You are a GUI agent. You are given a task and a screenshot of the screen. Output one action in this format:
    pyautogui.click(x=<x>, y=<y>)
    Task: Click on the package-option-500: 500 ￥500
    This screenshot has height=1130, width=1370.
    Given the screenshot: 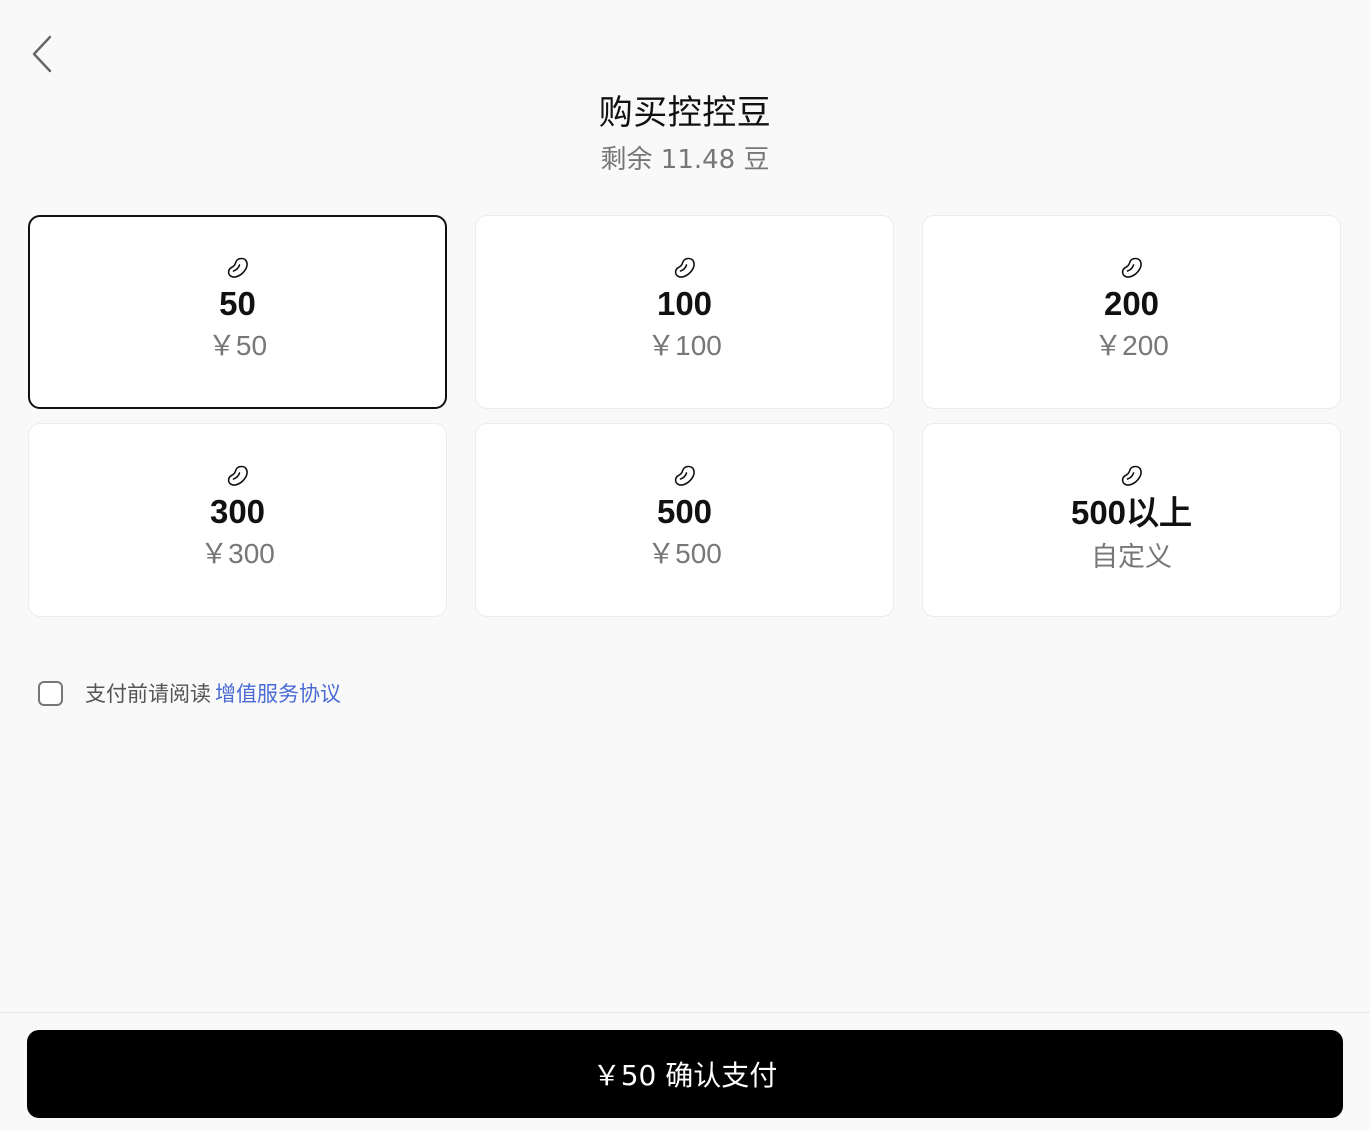 What is the action you would take?
    pyautogui.click(x=684, y=520)
    